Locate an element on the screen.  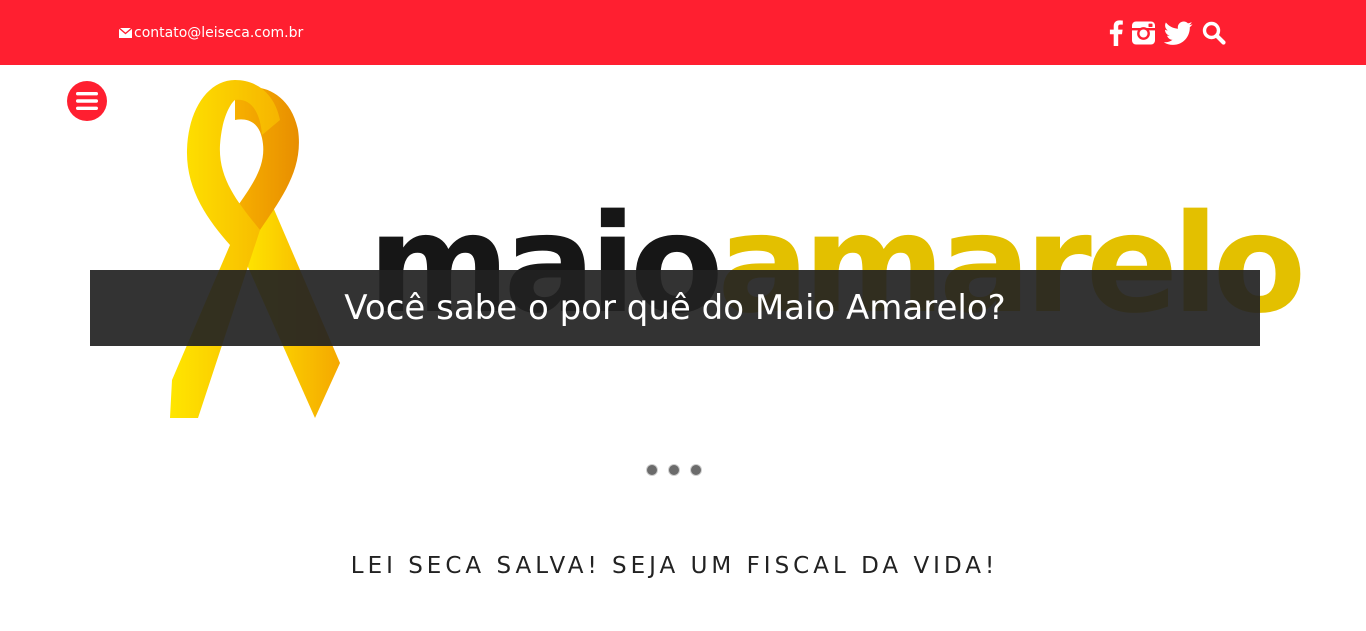
facebook-icon is located at coordinates (1116, 33).